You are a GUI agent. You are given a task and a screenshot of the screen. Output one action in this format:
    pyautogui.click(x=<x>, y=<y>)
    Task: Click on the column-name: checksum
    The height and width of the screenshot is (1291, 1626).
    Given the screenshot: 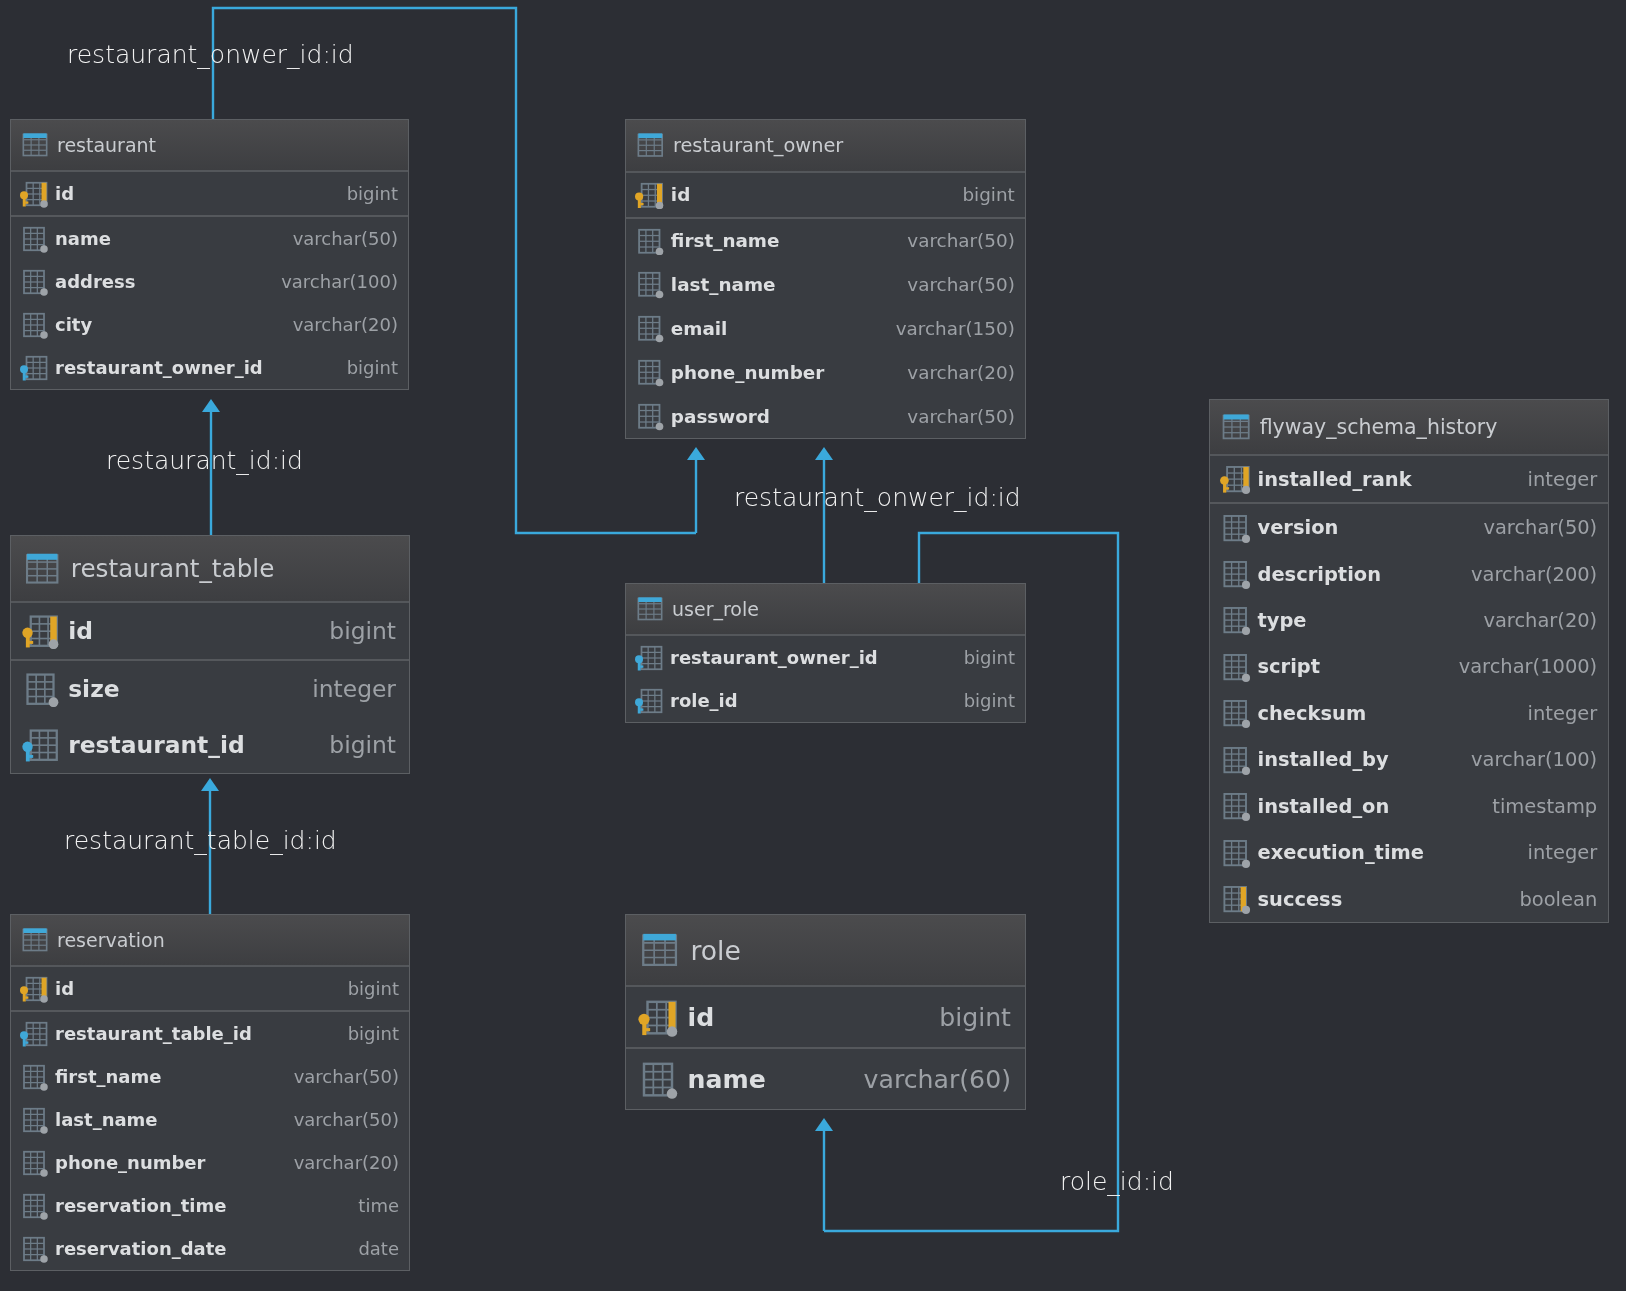 What is the action you would take?
    pyautogui.click(x=1312, y=713)
    